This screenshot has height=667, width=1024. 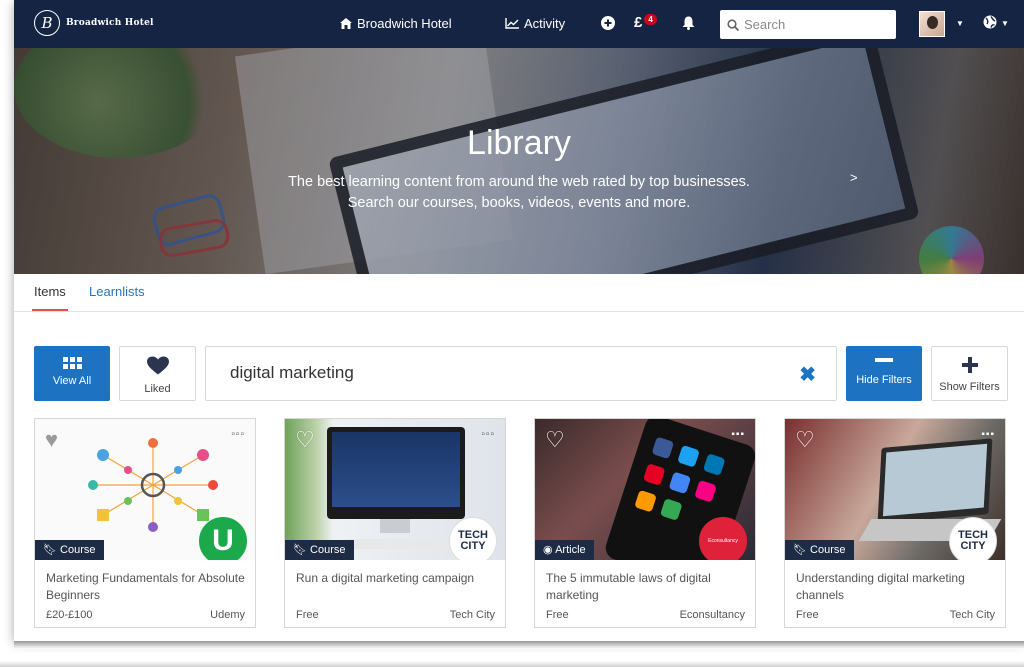 I want to click on clear-query-icon: ✖, so click(x=807, y=374).